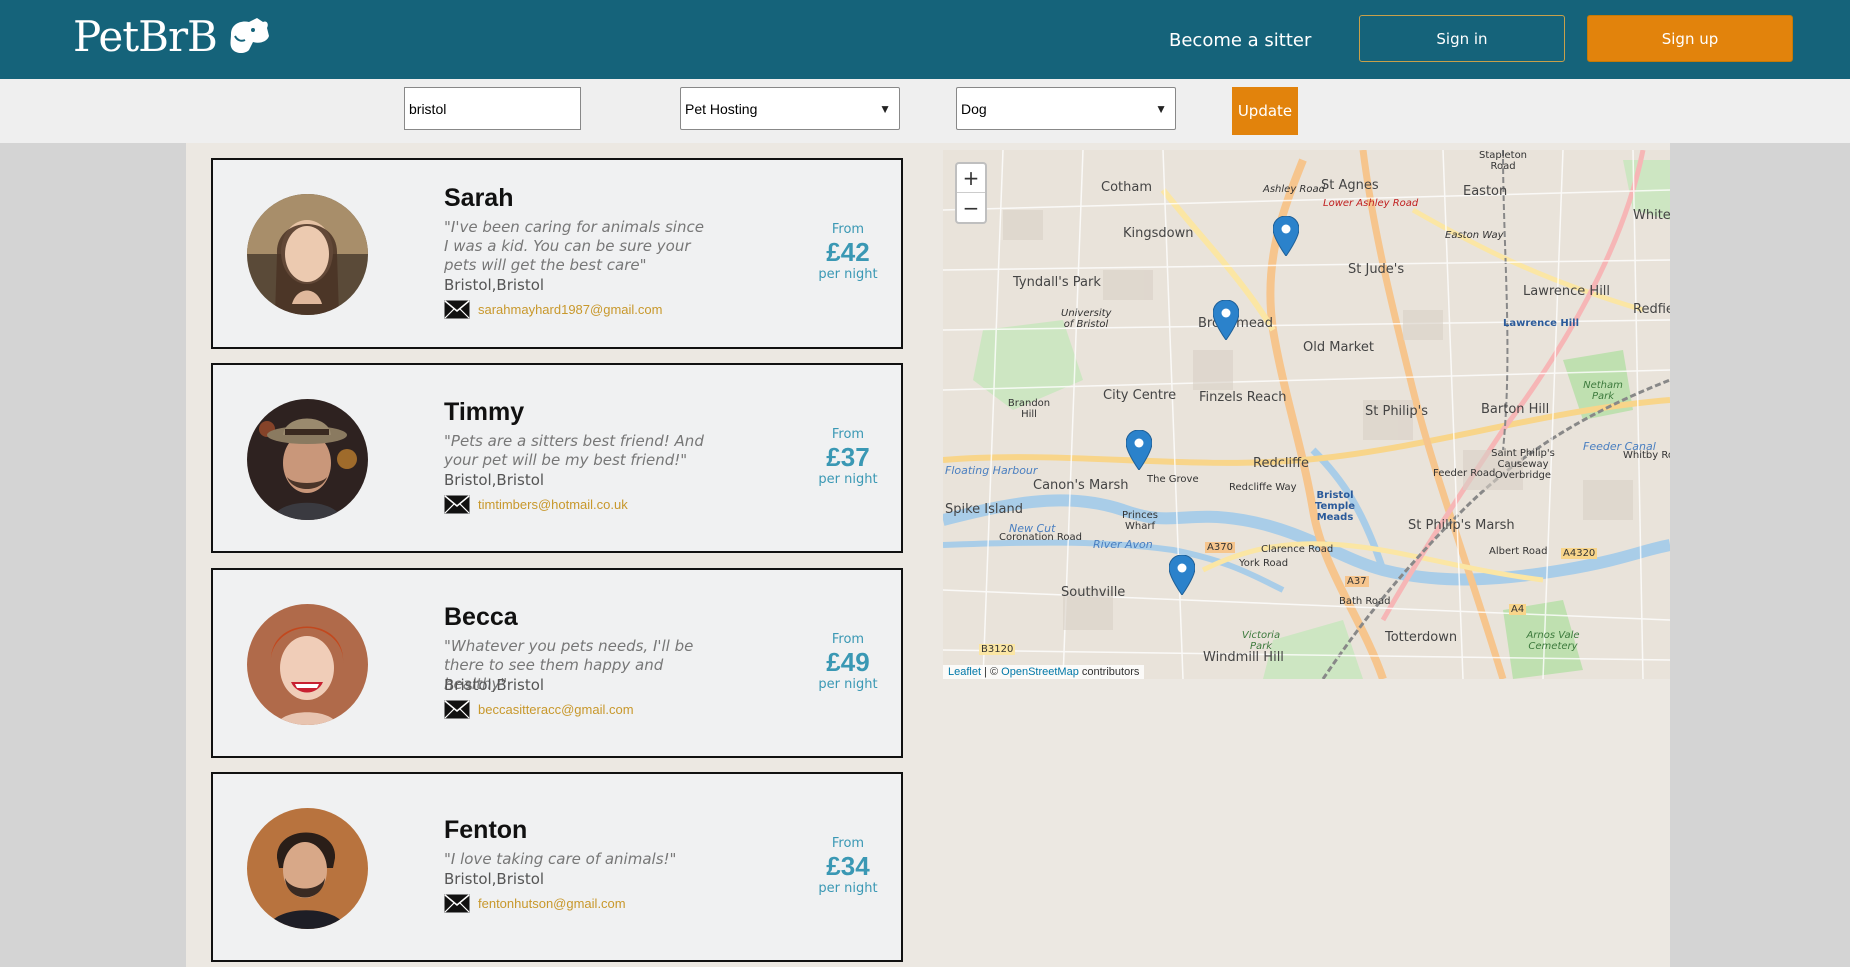  I want to click on map-attribution: Leaflet | © OpenStreetMap contributors, so click(1044, 672).